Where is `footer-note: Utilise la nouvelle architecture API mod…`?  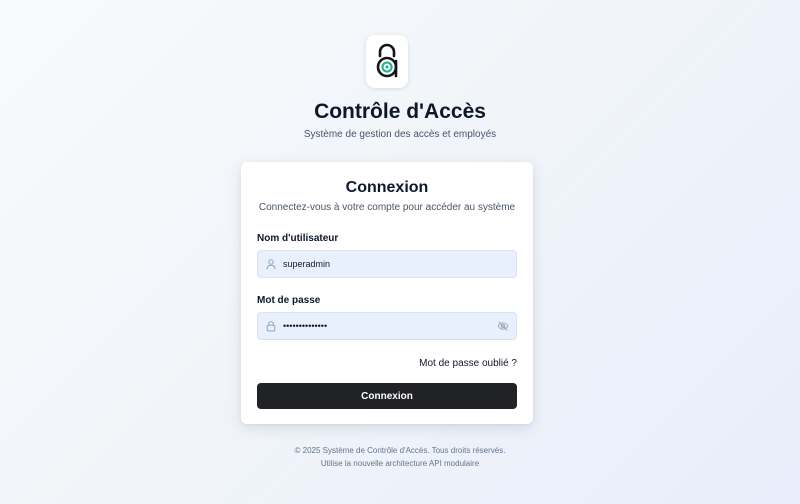
footer-note: Utilise la nouvelle architecture API mod… is located at coordinates (400, 463).